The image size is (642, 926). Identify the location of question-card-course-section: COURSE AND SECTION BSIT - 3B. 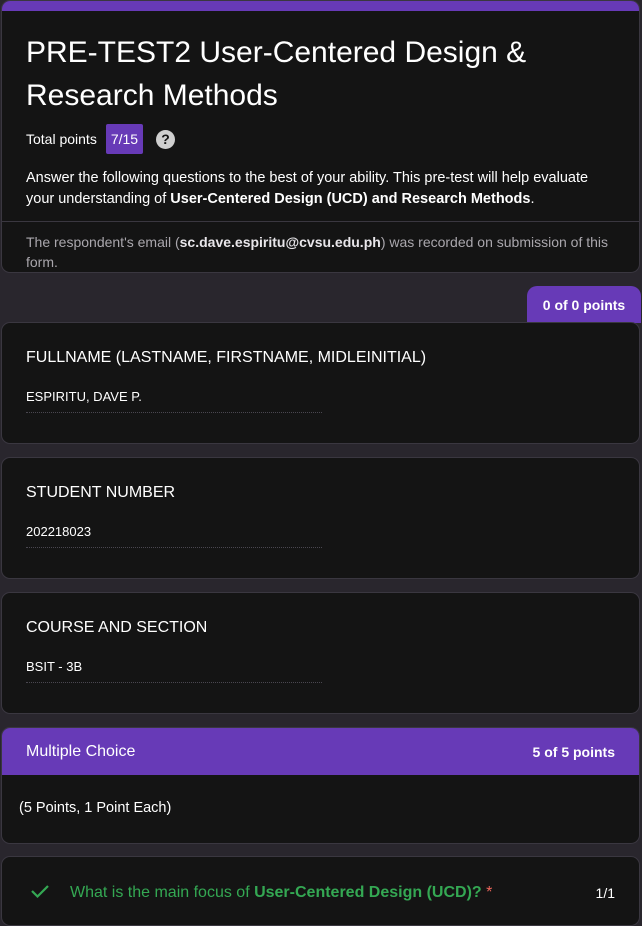
(320, 653).